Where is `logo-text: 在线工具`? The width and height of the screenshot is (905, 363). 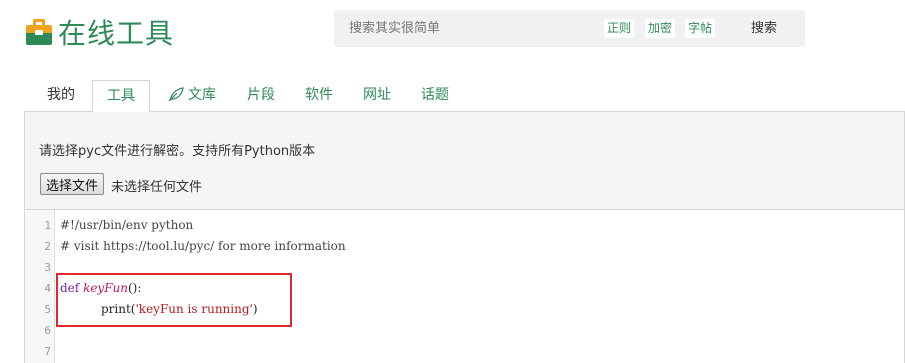 logo-text: 在线工具 is located at coordinates (116, 33).